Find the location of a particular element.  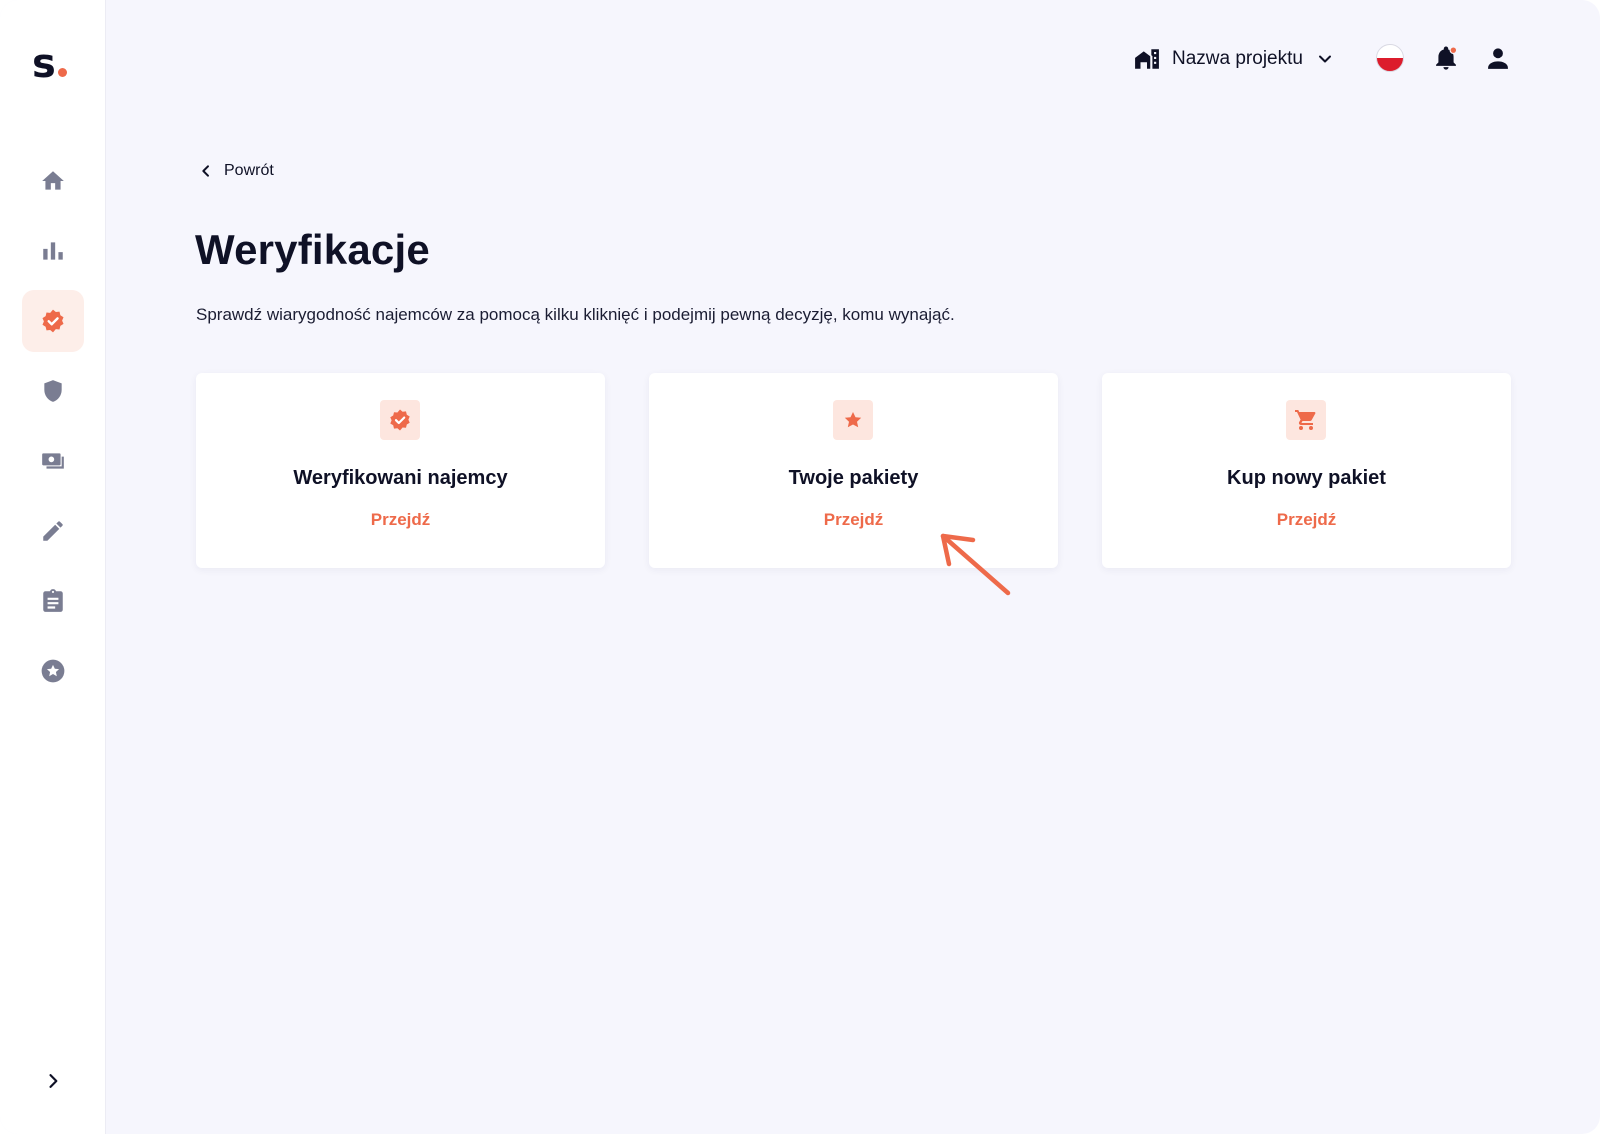

user-icon is located at coordinates (1498, 58).